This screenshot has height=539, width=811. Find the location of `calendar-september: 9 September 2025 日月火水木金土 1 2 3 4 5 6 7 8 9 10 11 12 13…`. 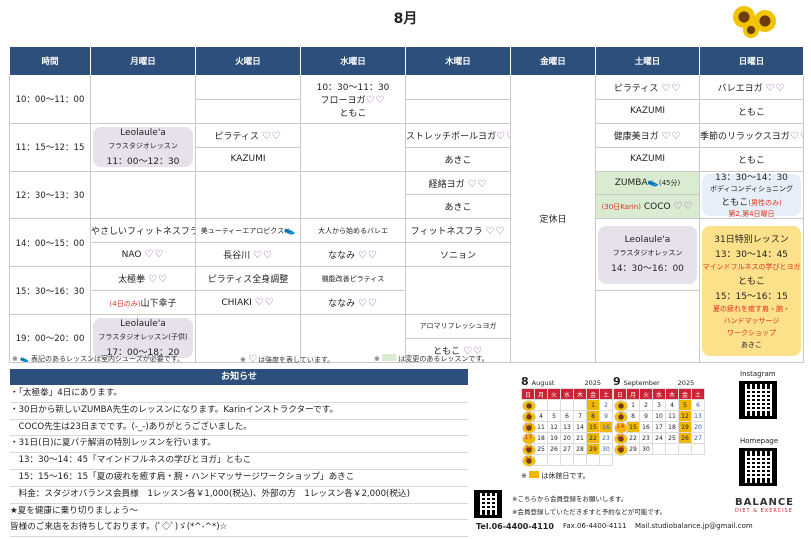

calendar-september: 9 September 2025 日月火水木金土 1 2 3 4 5 6 7 8 9 10 11 12 13… is located at coordinates (659, 416).